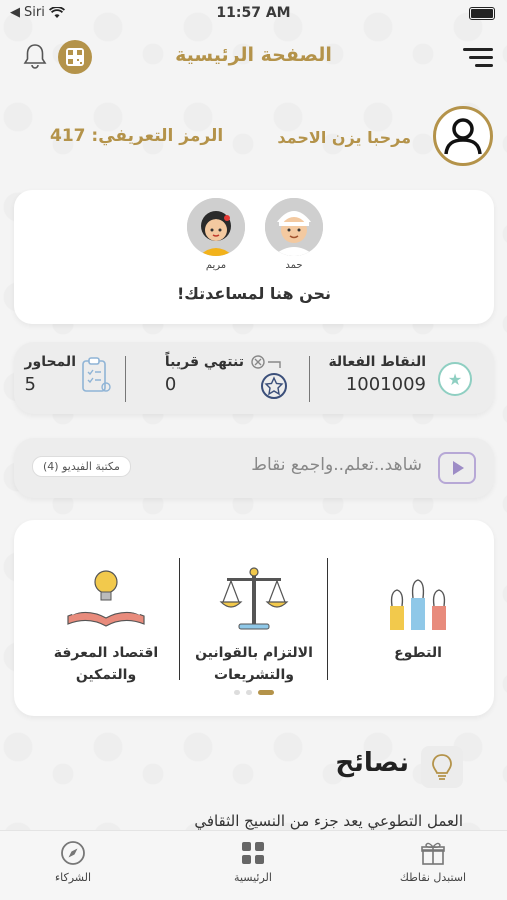 The height and width of the screenshot is (900, 507). What do you see at coordinates (137, 136) in the screenshot?
I see `user-id-code: الرمز التعريفي: 417` at bounding box center [137, 136].